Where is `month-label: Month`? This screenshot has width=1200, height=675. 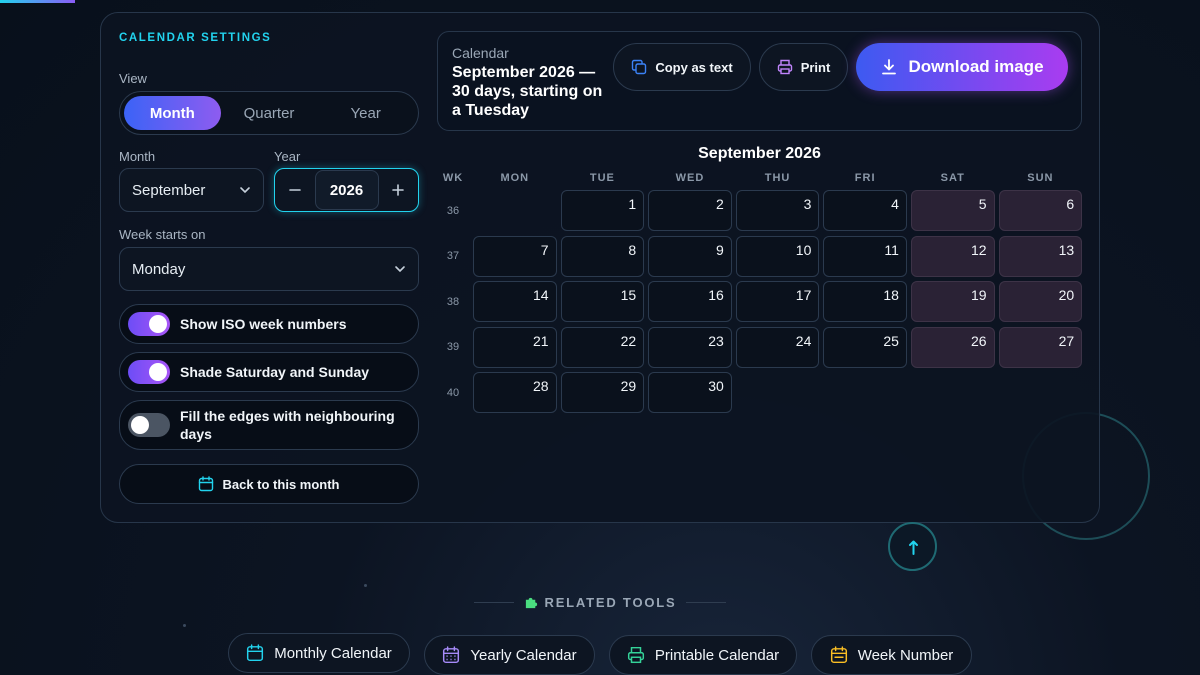
month-label: Month is located at coordinates (137, 156).